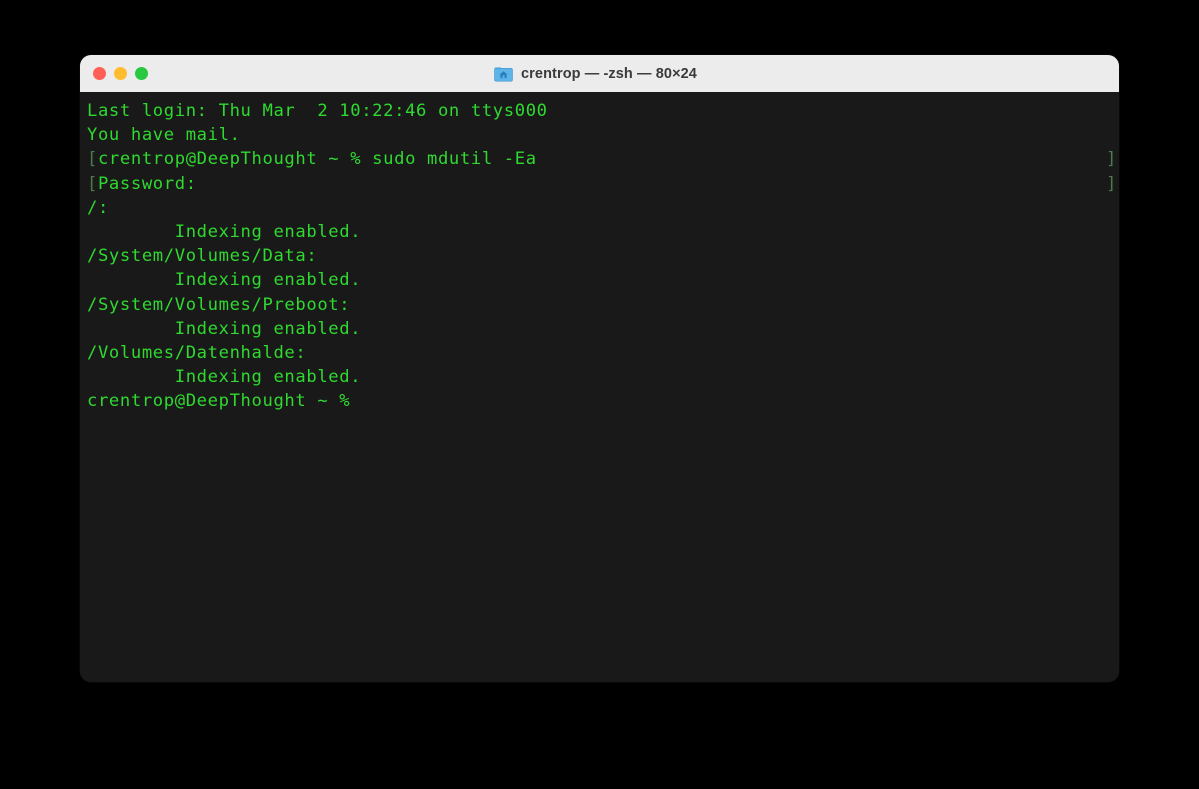 The image size is (1199, 789). Describe the element at coordinates (603, 184) in the screenshot. I see `terminal-line: [Password:]` at that location.